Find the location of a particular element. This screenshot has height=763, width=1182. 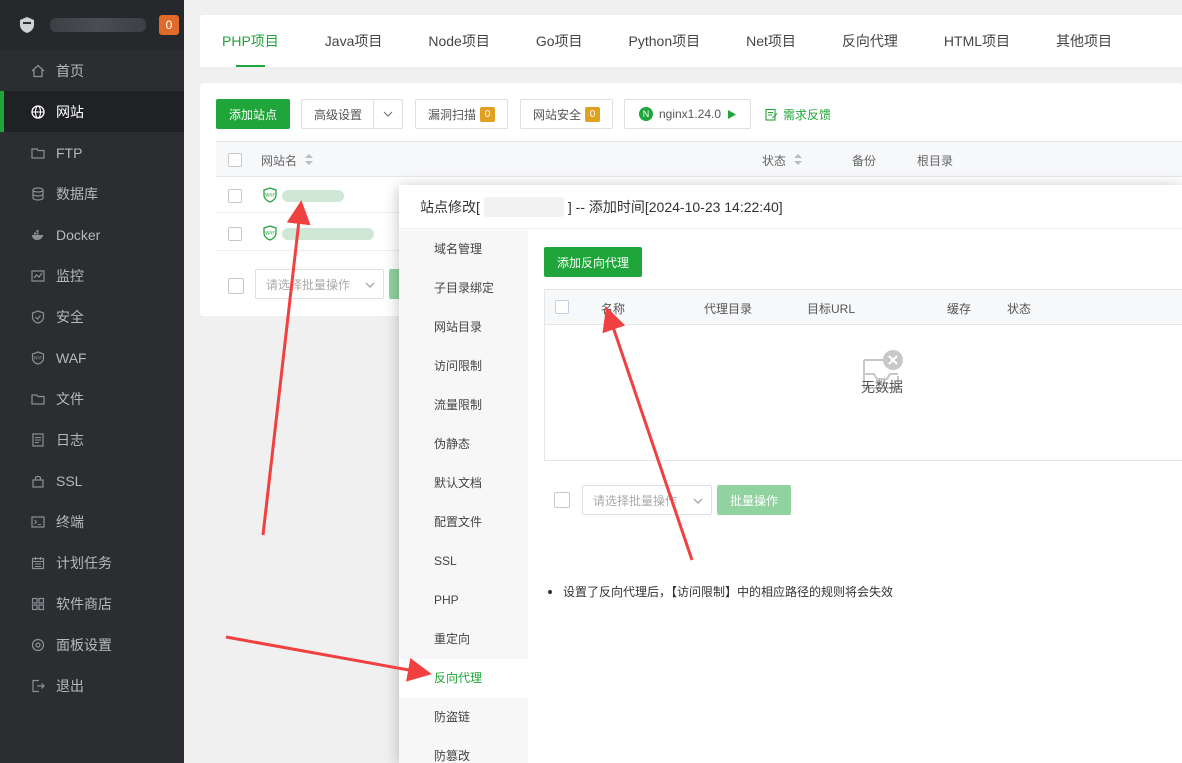

notification-badge: 0 is located at coordinates (169, 25).